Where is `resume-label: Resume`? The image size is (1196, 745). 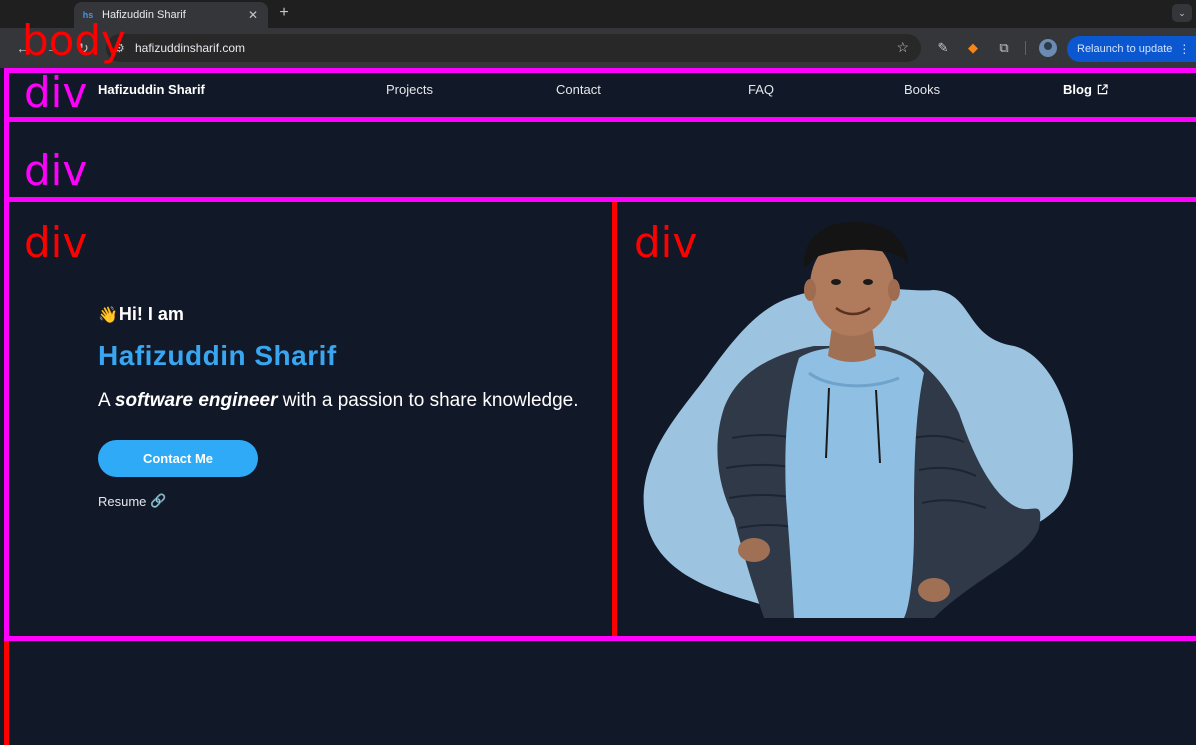 resume-label: Resume is located at coordinates (122, 501).